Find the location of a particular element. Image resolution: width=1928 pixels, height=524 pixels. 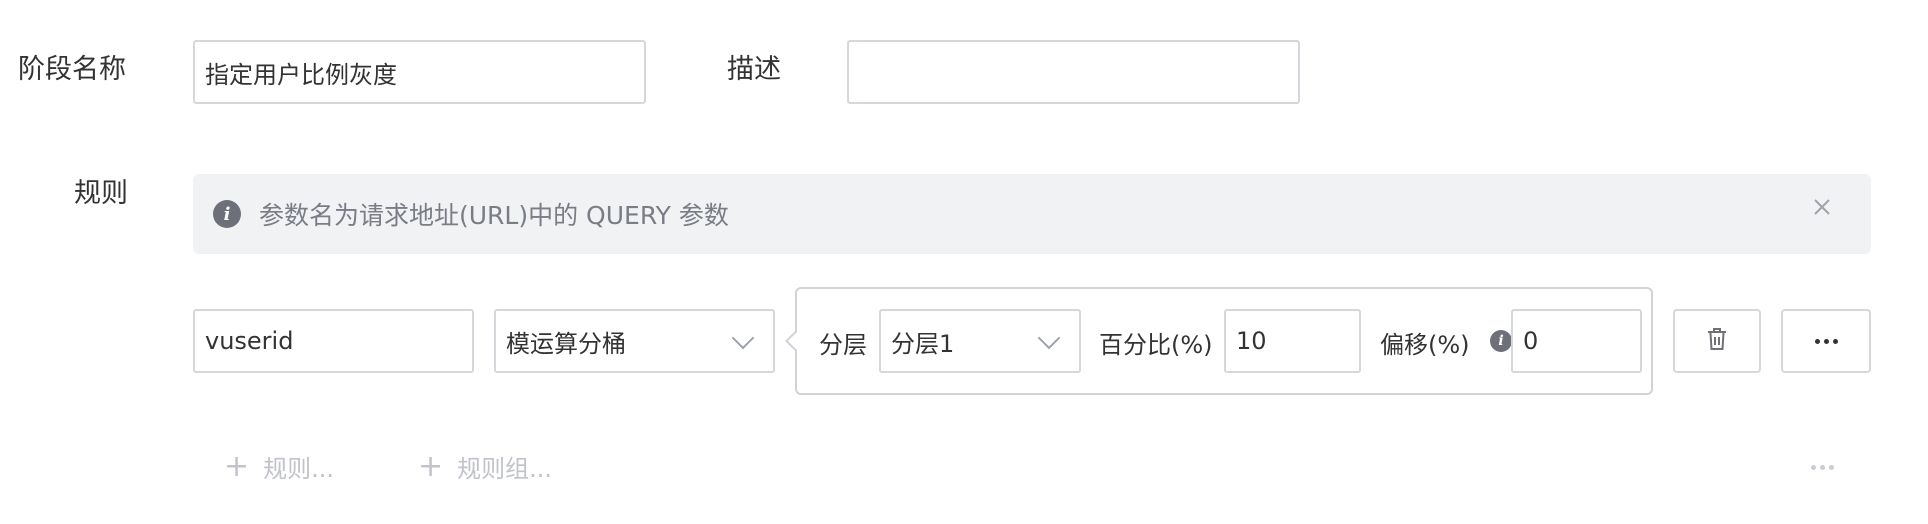

stage-name-input: 指定用户比例灰度 is located at coordinates (419, 72).